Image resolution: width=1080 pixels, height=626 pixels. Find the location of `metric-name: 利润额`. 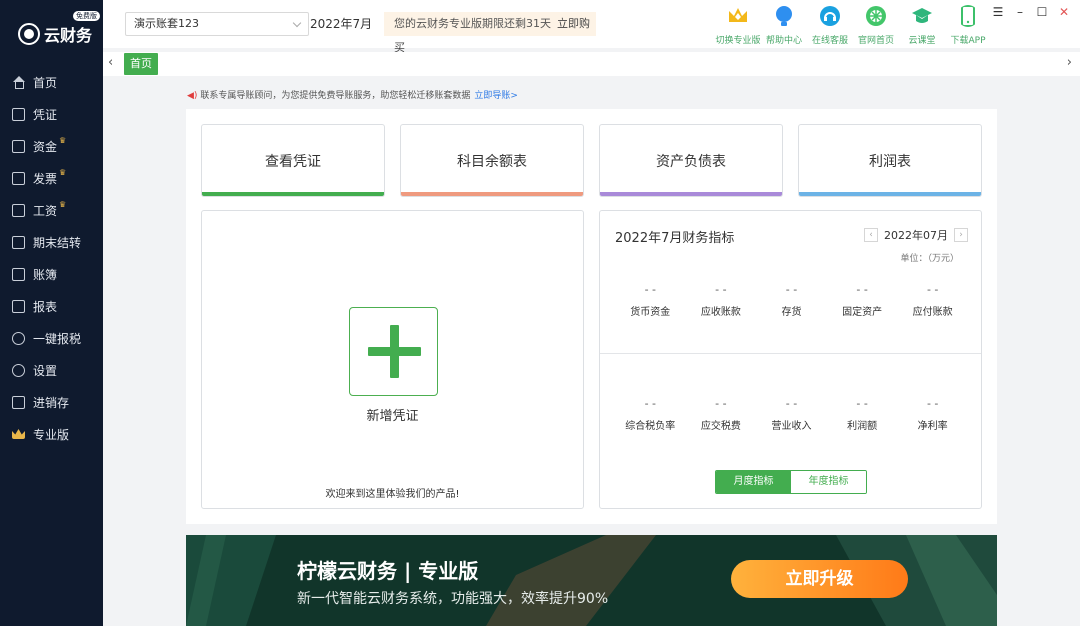

metric-name: 利润额 is located at coordinates (862, 426).